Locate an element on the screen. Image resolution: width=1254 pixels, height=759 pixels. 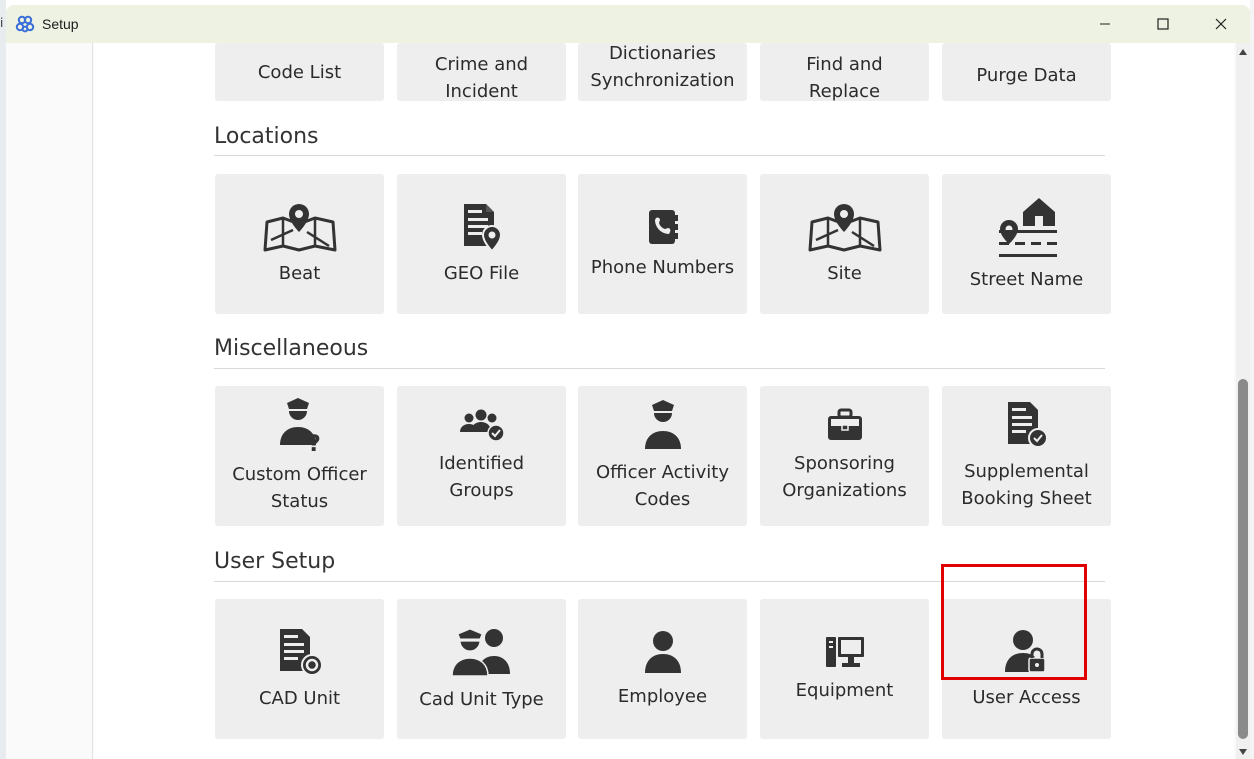
tile-purge-data: Purge Data is located at coordinates (1026, 72).